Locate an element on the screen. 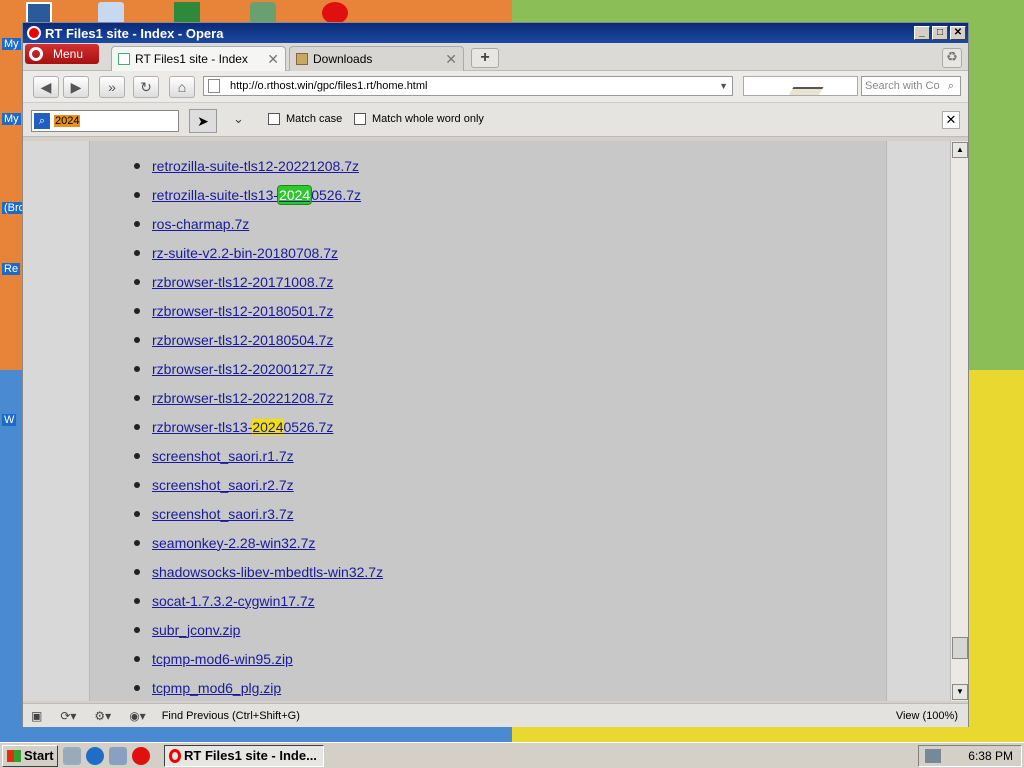  network-icon is located at coordinates (118, 755).